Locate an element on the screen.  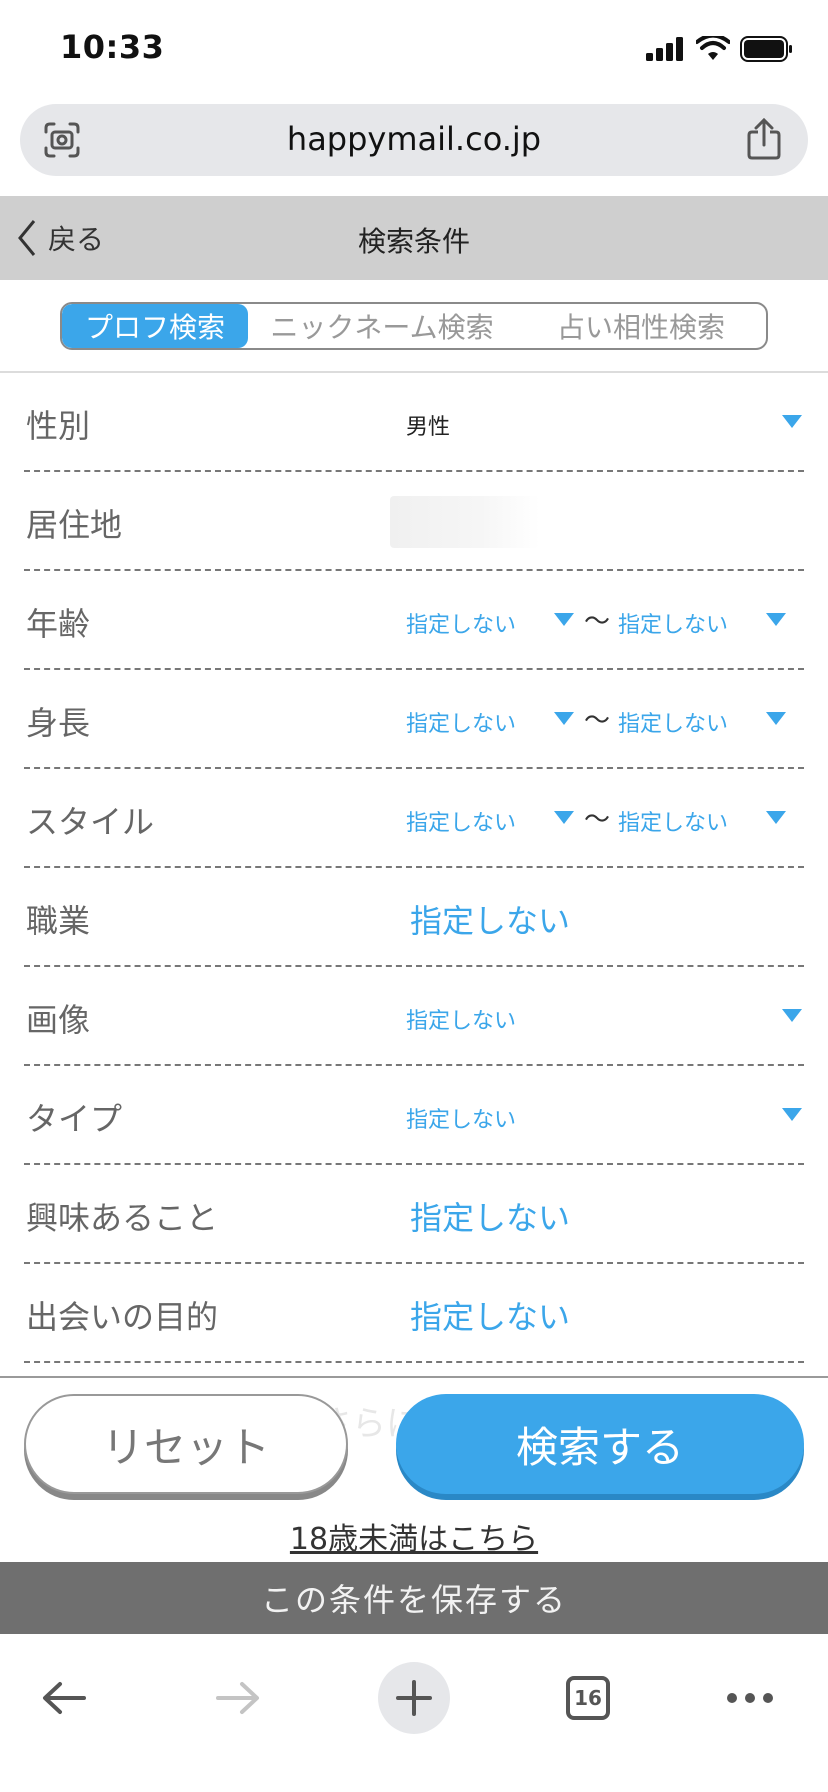
height-from-select: 指定しない is located at coordinates (461, 722).